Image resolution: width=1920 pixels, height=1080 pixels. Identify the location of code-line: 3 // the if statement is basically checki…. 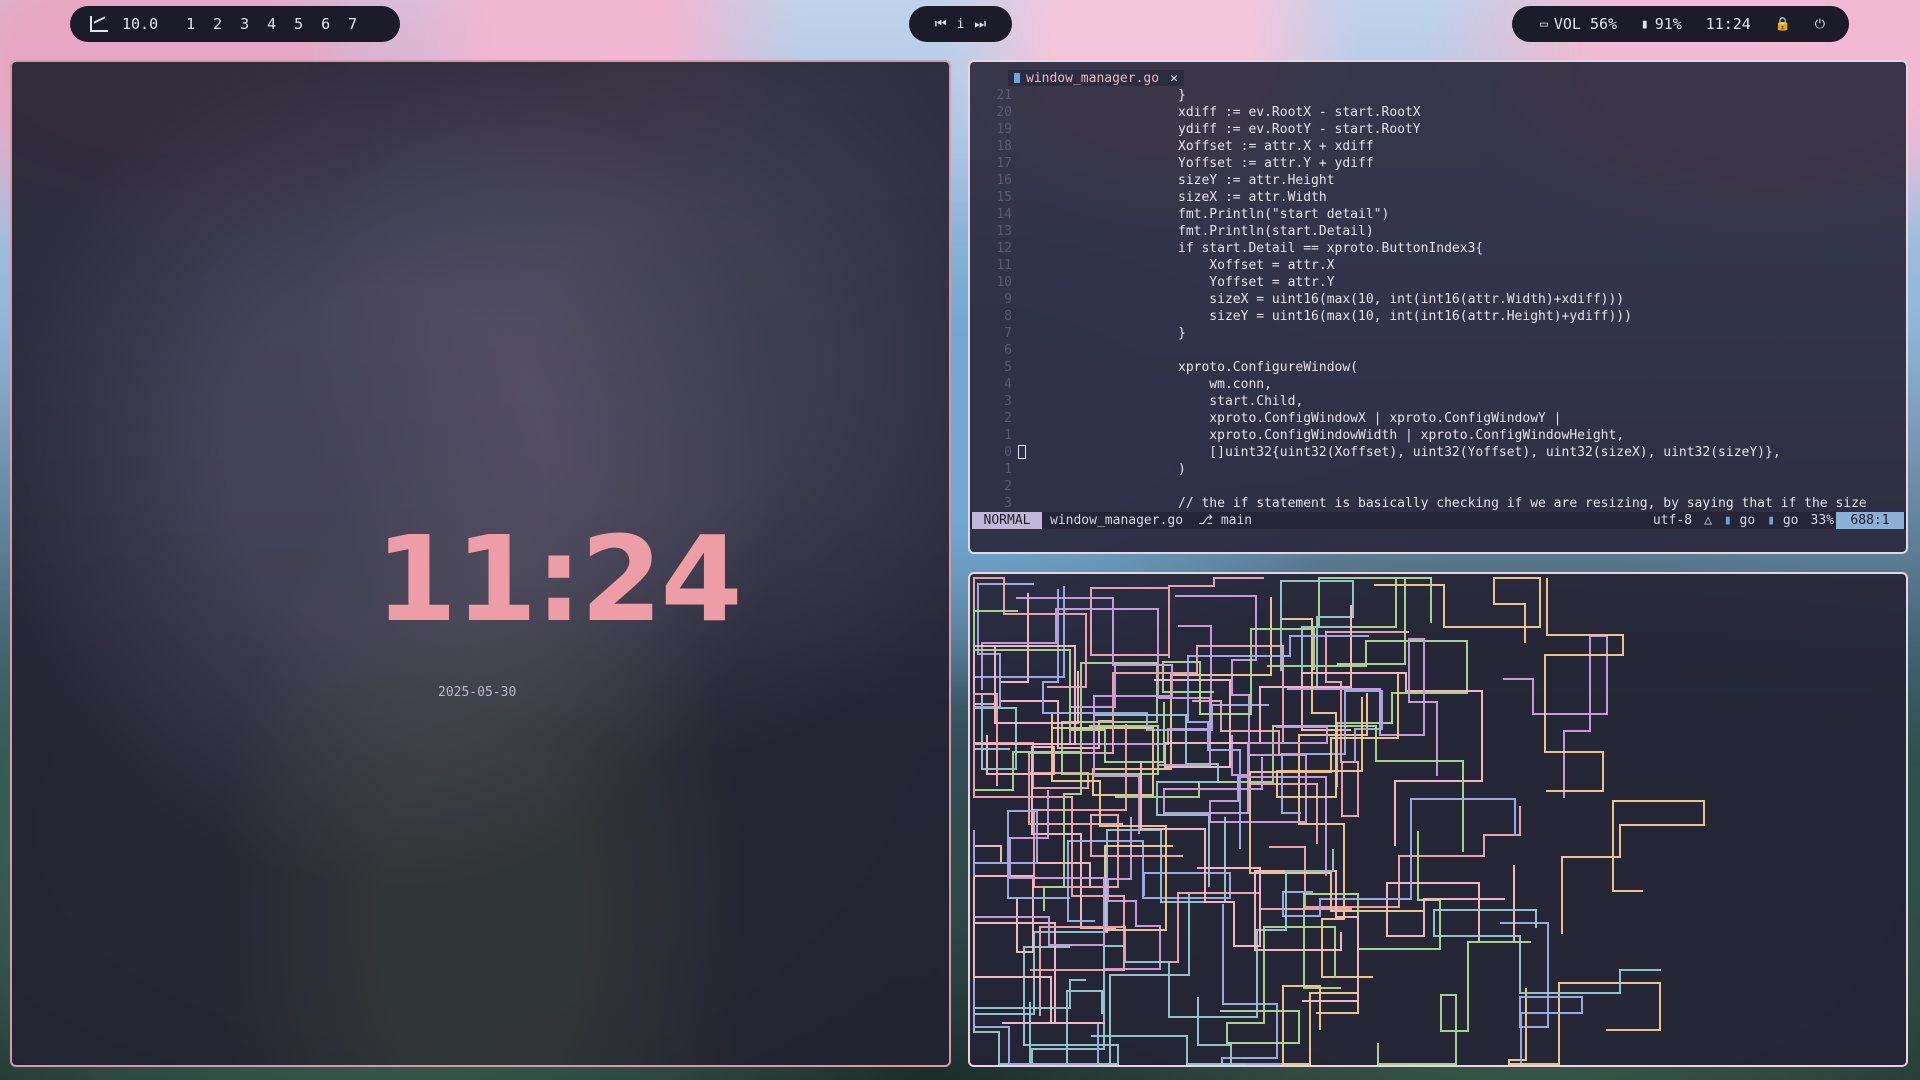
(1438, 503).